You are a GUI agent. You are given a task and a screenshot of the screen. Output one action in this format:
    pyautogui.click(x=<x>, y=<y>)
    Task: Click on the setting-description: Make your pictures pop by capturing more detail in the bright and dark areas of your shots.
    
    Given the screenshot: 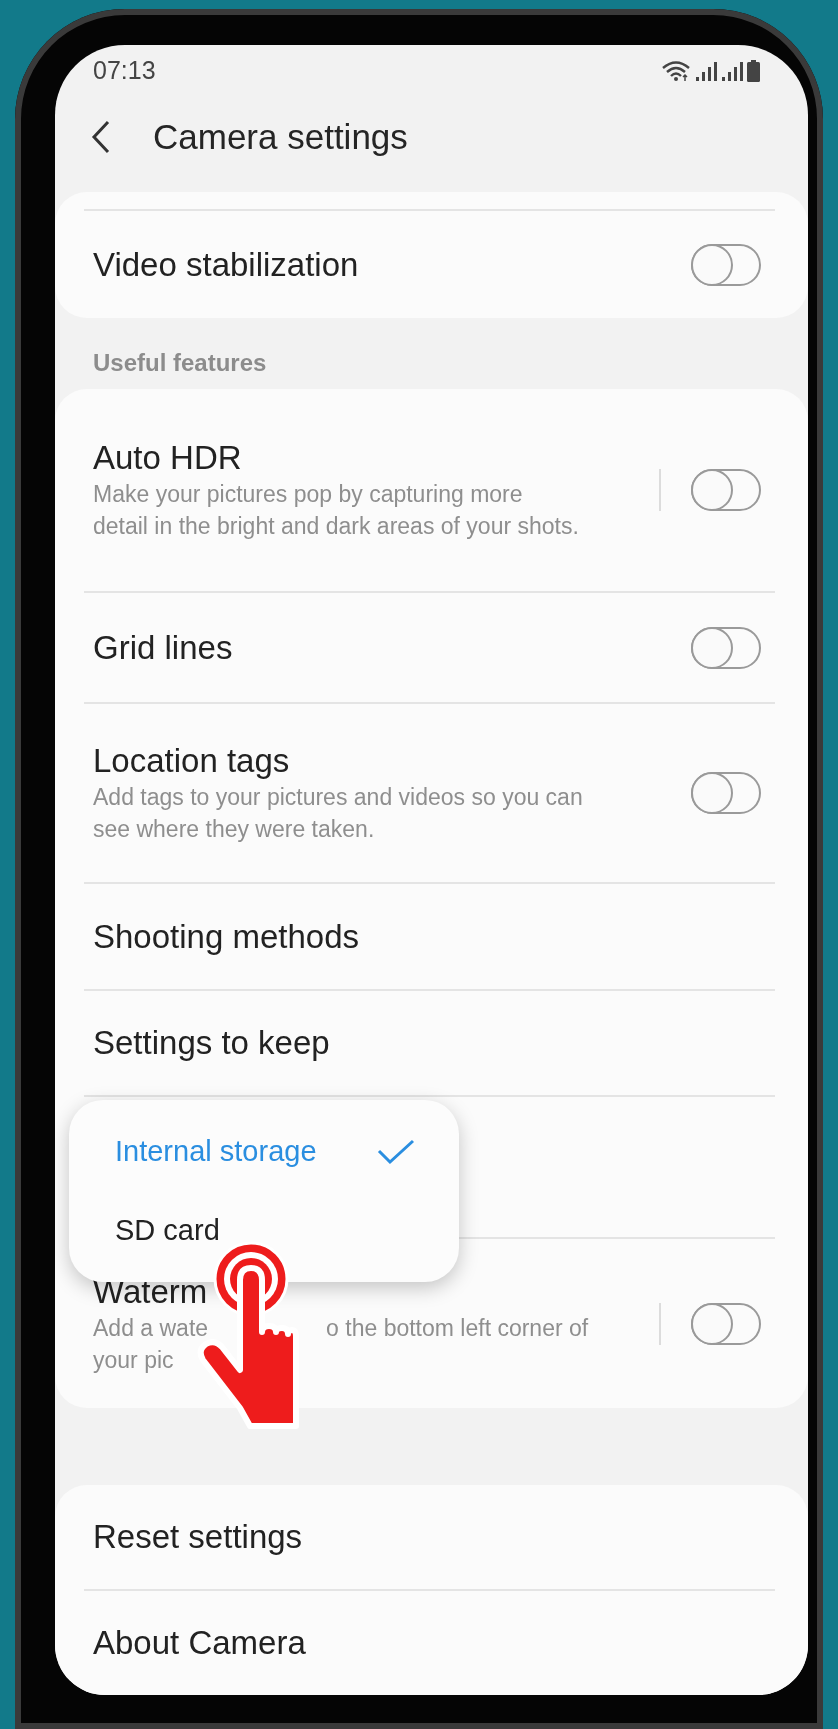 What is the action you would take?
    pyautogui.click(x=336, y=510)
    